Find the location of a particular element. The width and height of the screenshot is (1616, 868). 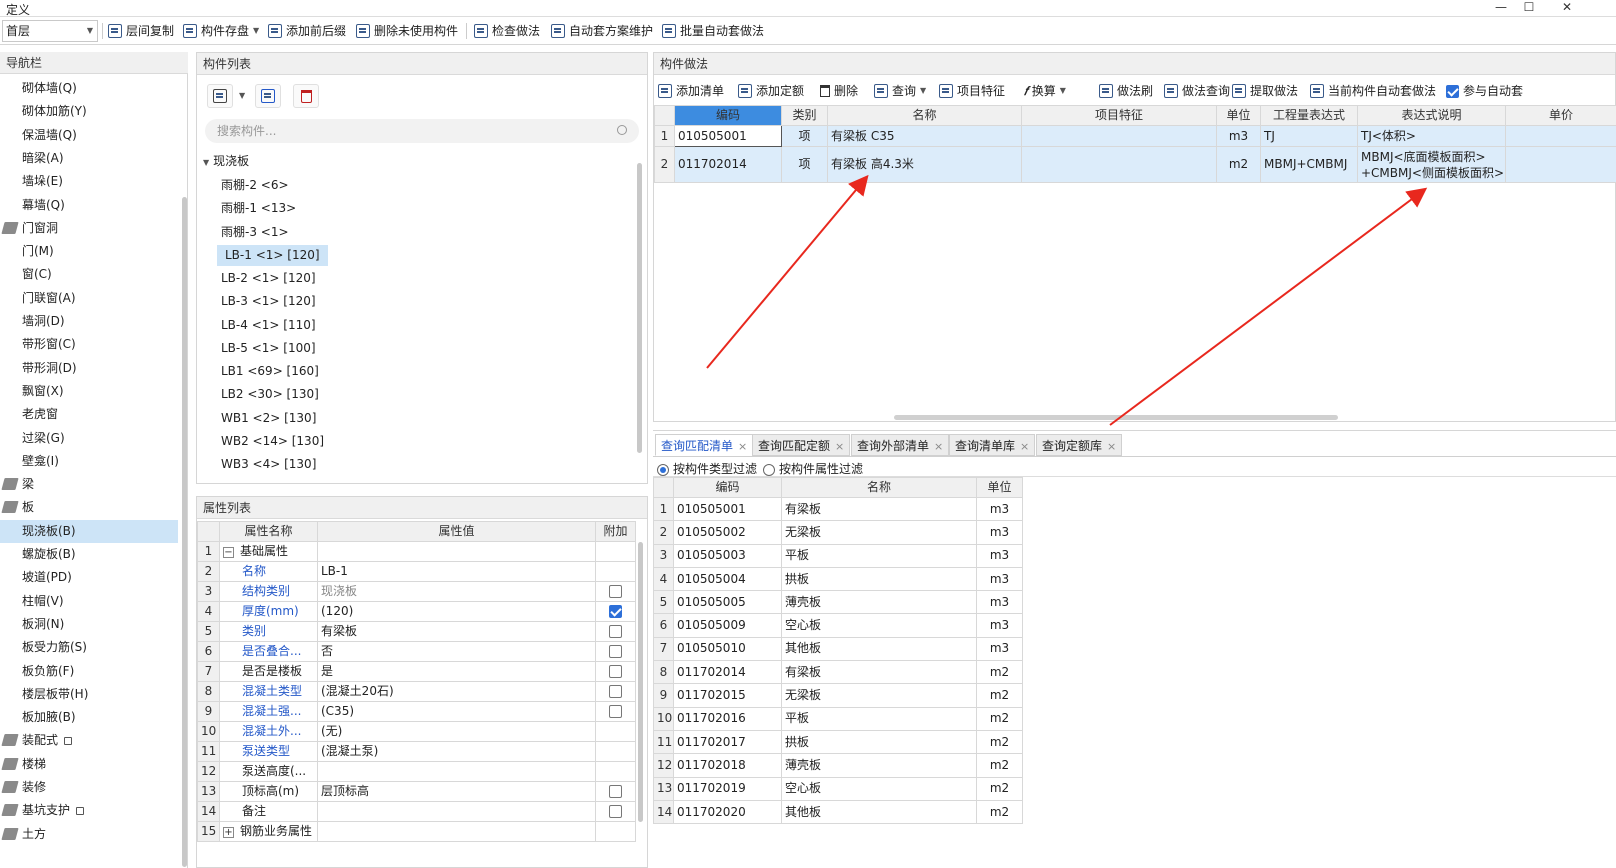

query-cell-code: 010505010 is located at coordinates (727, 649).